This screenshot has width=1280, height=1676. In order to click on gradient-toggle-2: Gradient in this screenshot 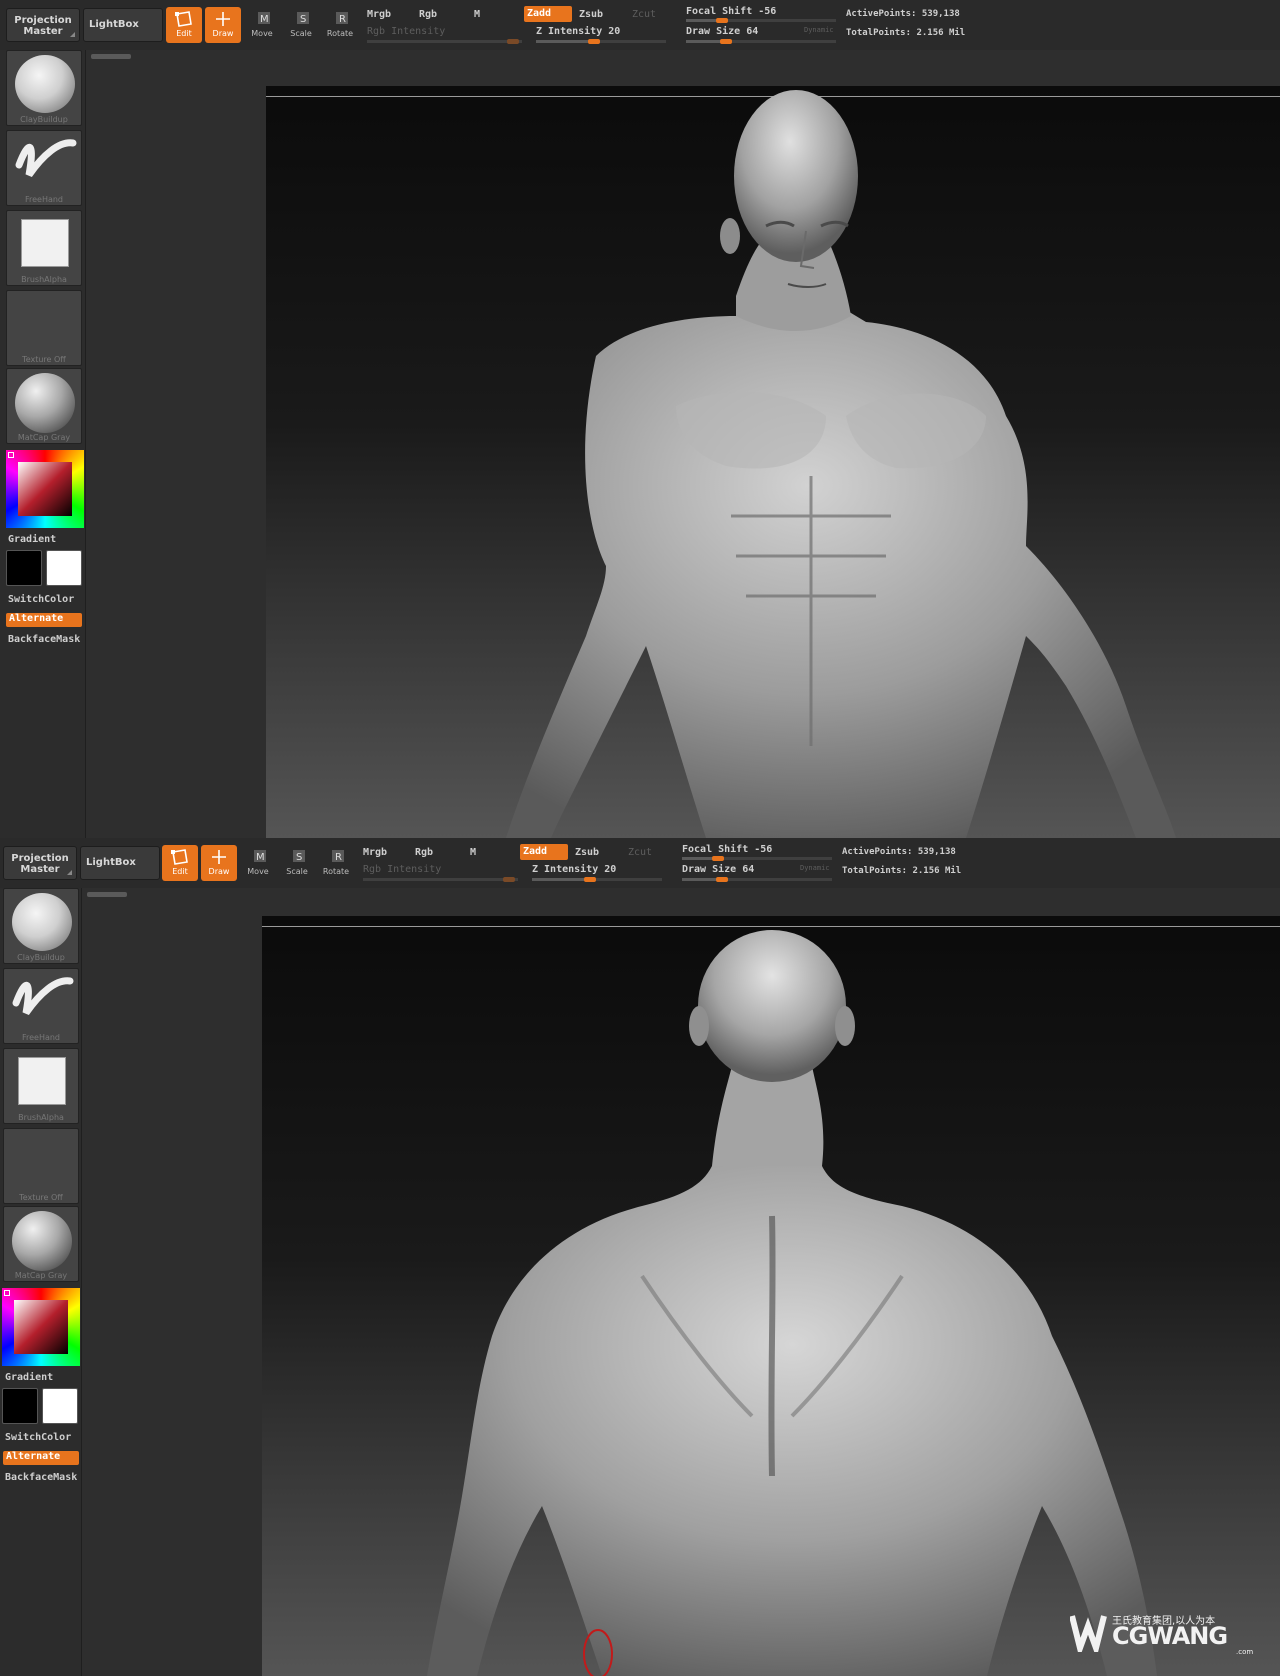, I will do `click(29, 1377)`.